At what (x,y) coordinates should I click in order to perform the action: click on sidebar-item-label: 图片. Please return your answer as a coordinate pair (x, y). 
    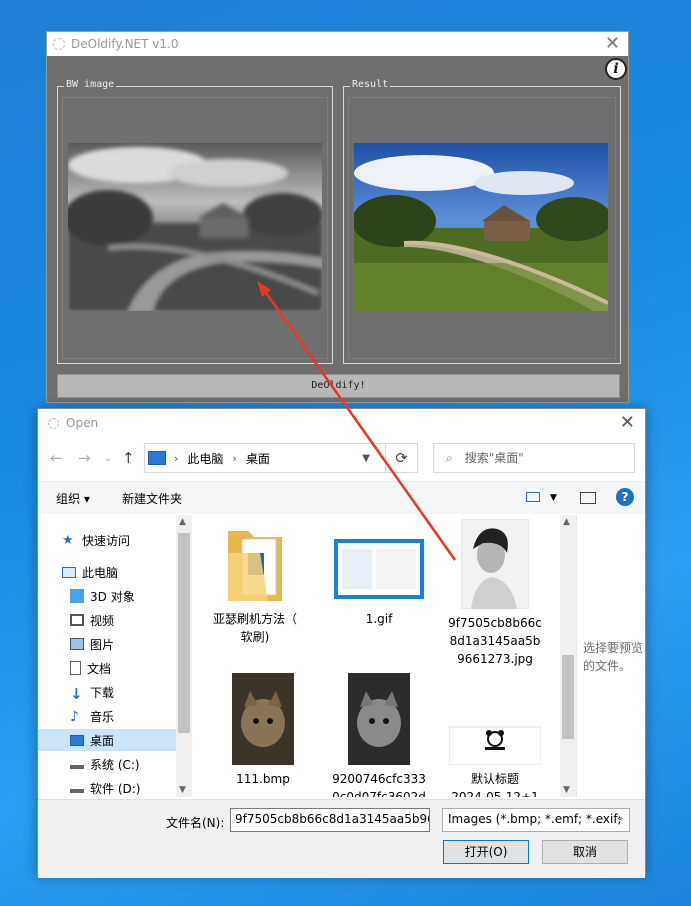
    Looking at the image, I should click on (102, 644).